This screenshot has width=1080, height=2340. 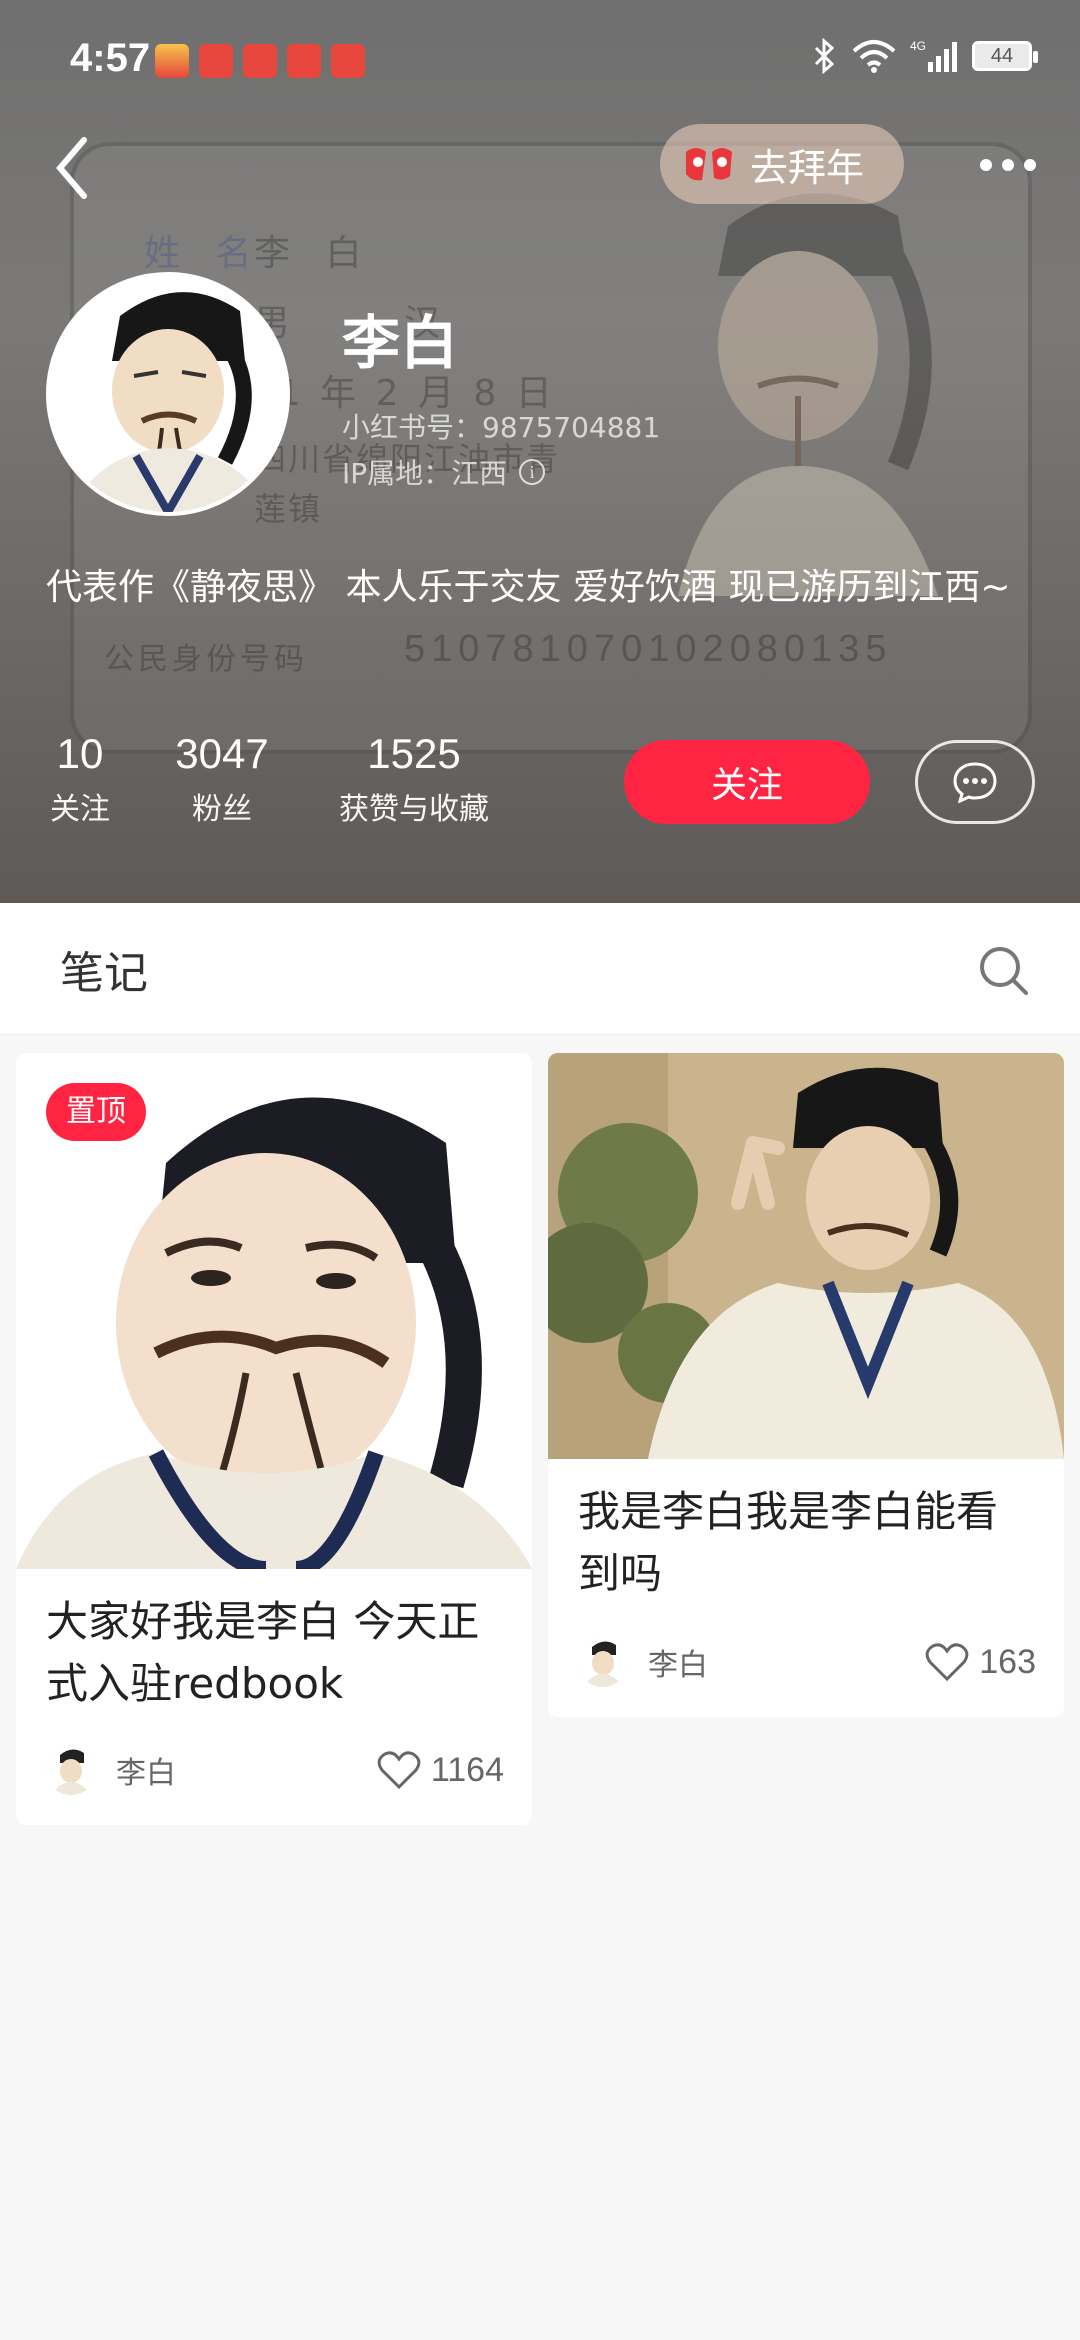 I want to click on note-footer: 李白 1164, so click(x=275, y=1770).